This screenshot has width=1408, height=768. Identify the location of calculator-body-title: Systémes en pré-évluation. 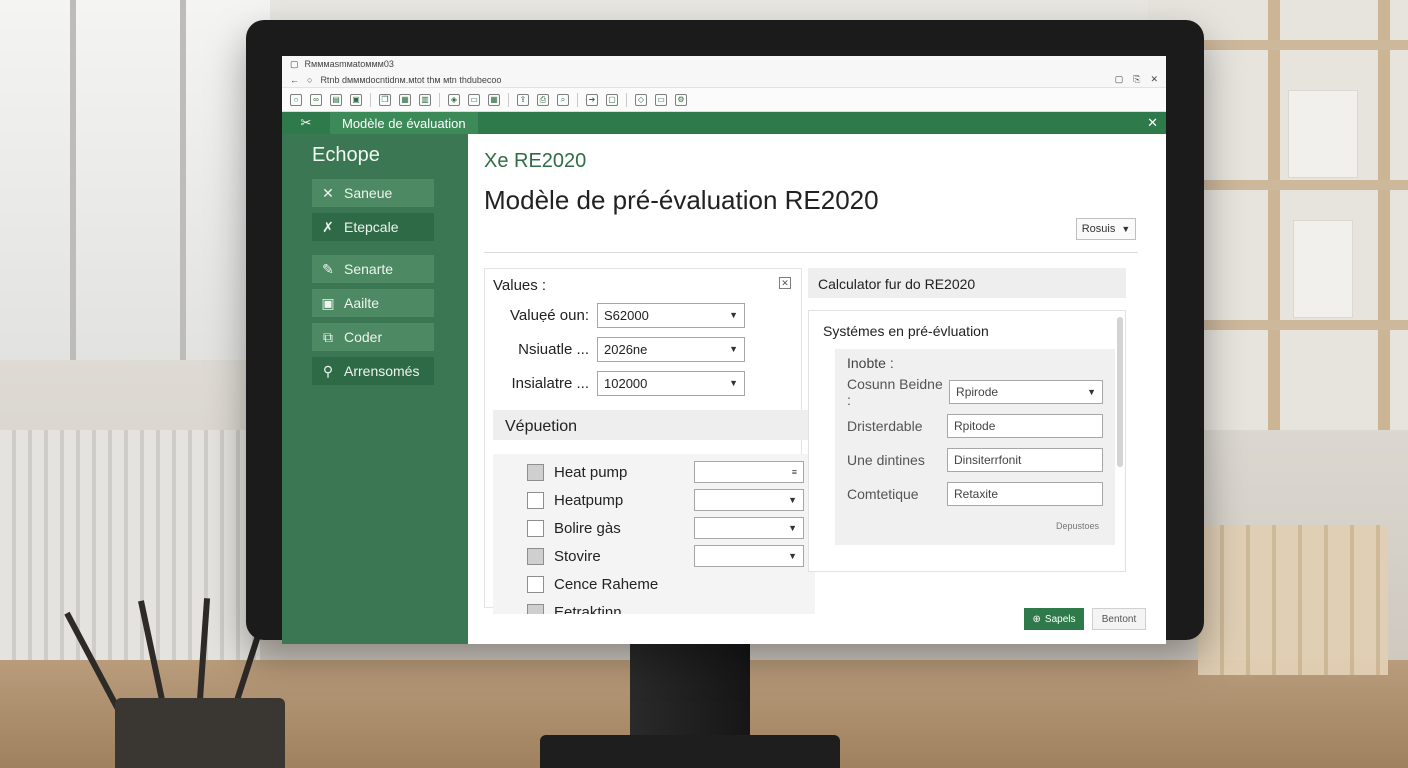
(906, 331).